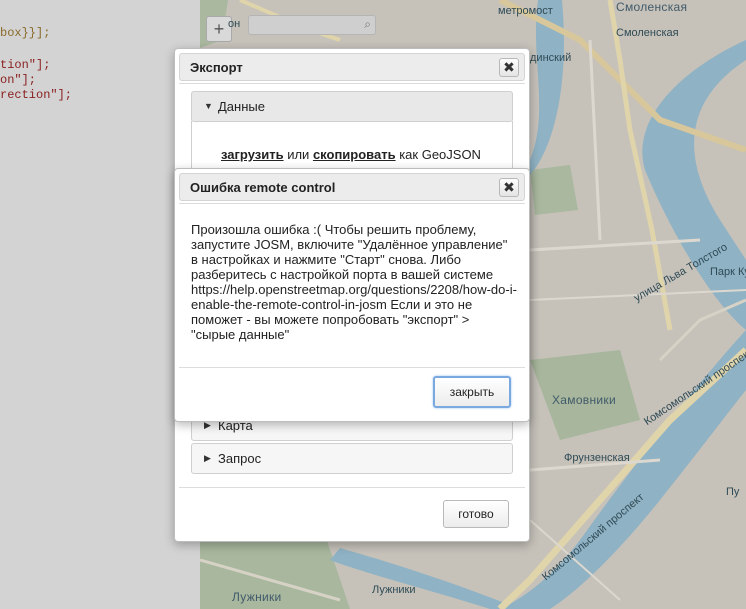 This screenshot has height=609, width=746. Describe the element at coordinates (263, 187) in the screenshot. I see `error-dialog-title: Ошибка remote control` at that location.